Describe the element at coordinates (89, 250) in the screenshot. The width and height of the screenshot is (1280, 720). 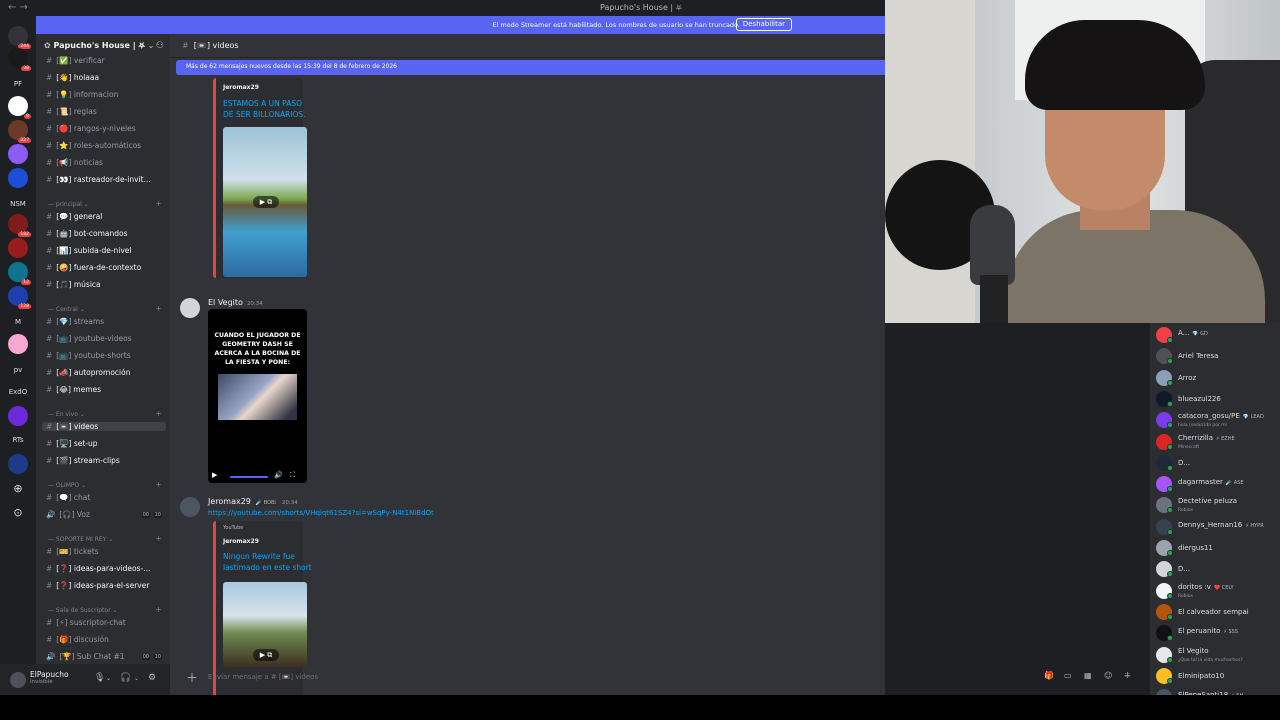
I see `channel-item: # [📊] subida-de-nivel` at that location.